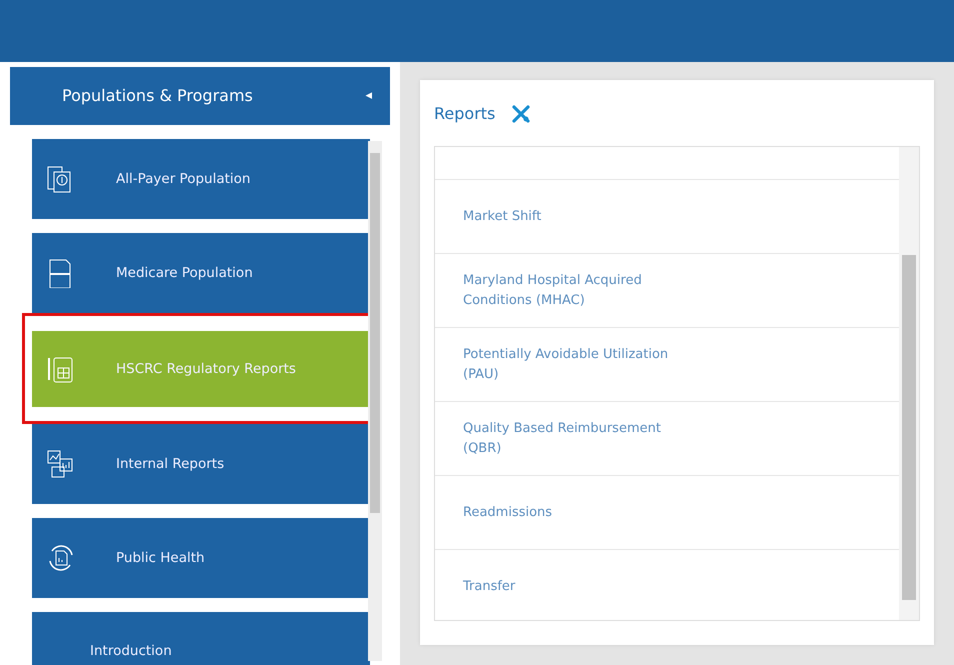  What do you see at coordinates (201, 464) in the screenshot?
I see `nav-tile: Internal Reports` at bounding box center [201, 464].